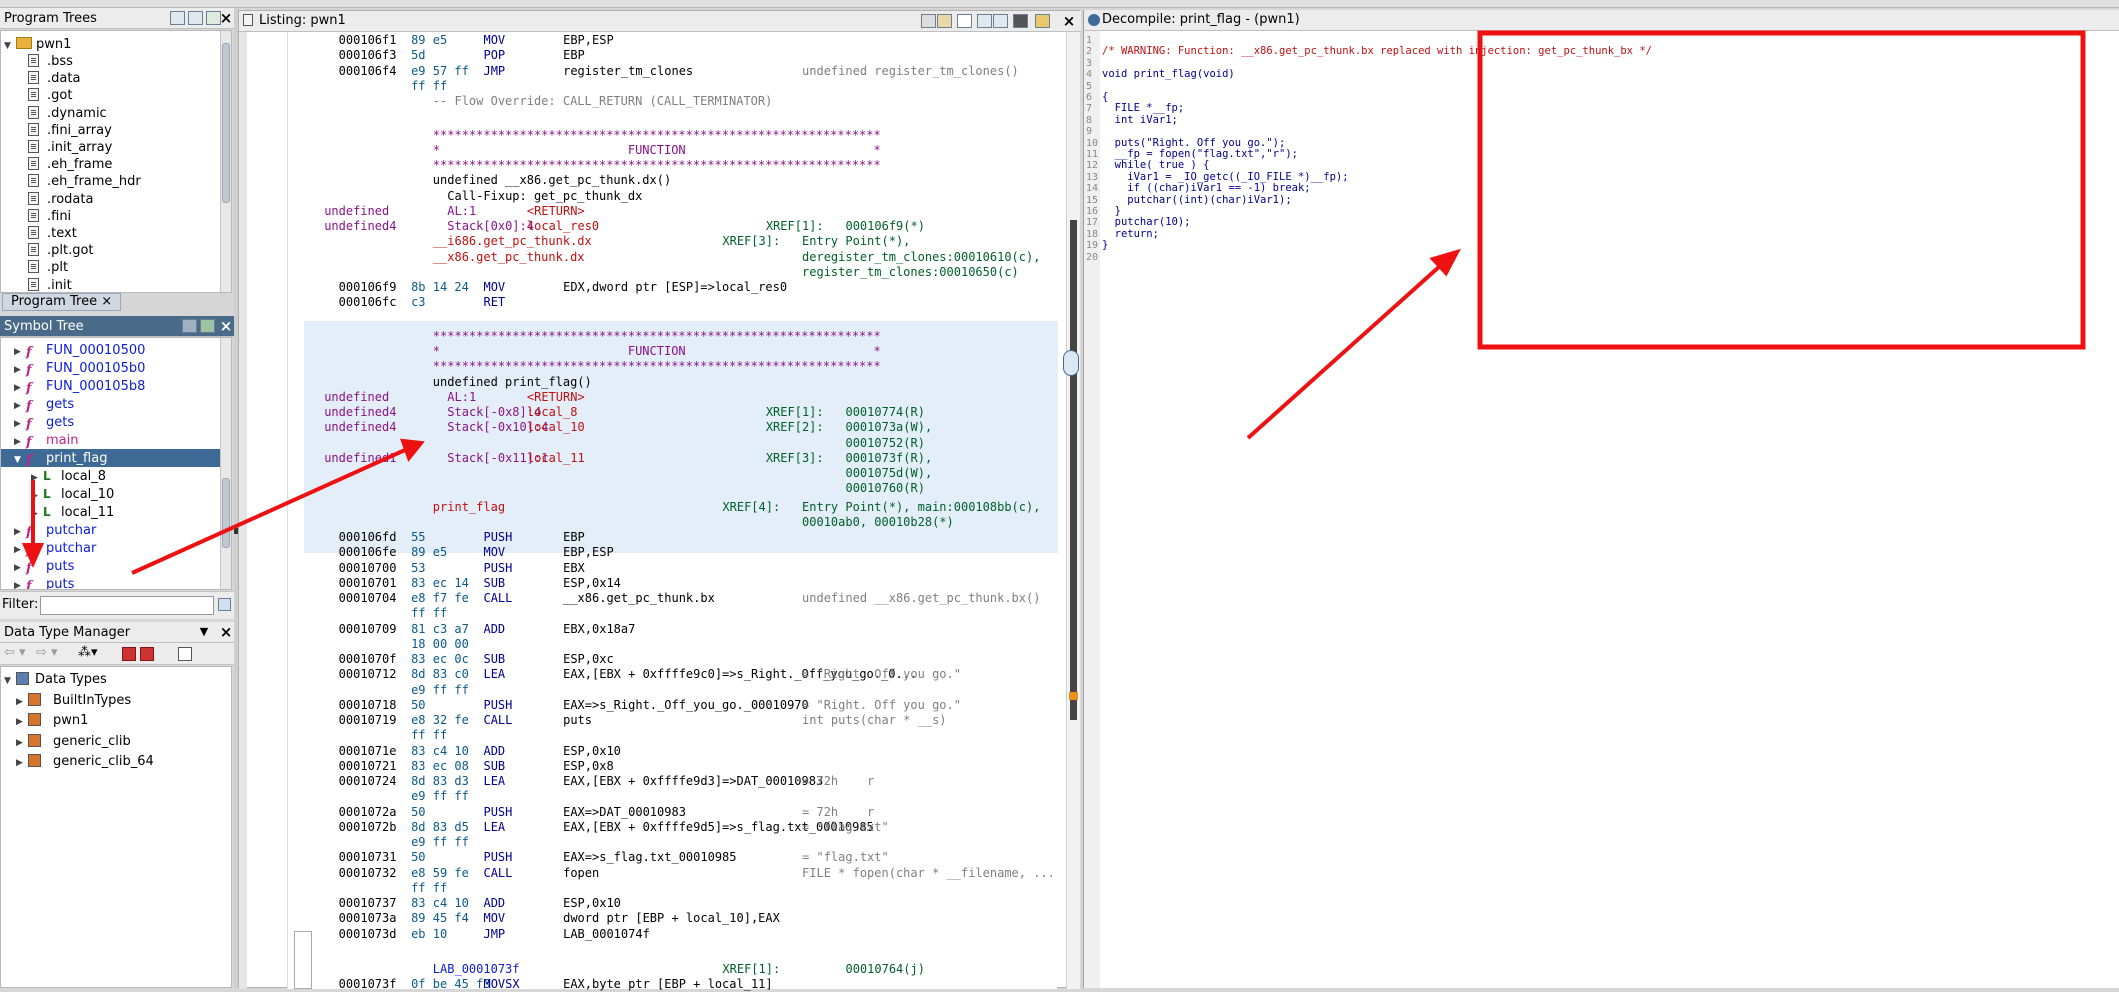 This screenshot has width=2119, height=992. What do you see at coordinates (1344, 352) in the screenshot?
I see `arrow-to-decompile` at bounding box center [1344, 352].